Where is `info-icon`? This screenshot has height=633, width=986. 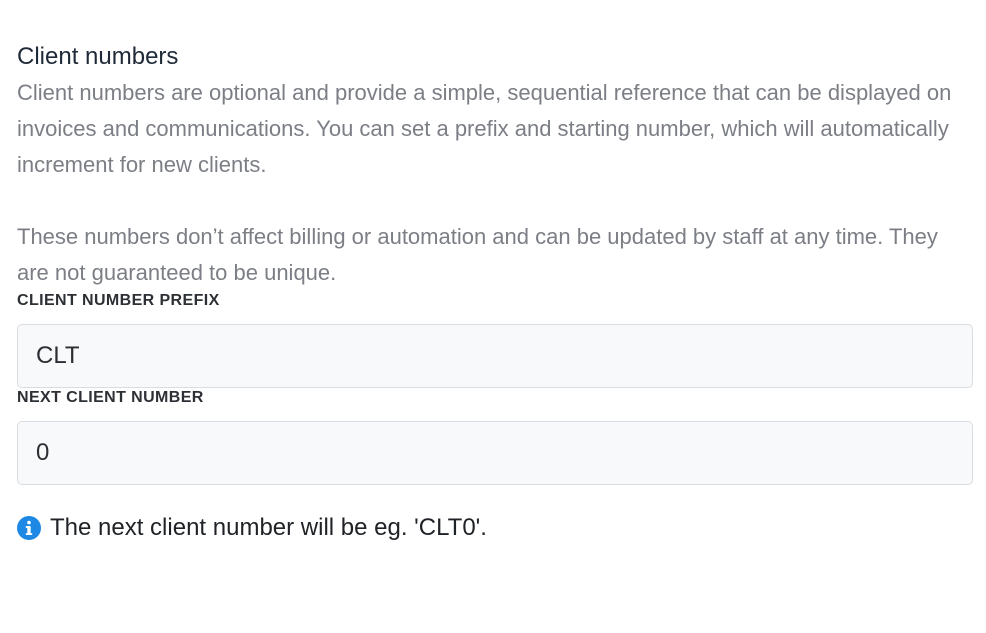
info-icon is located at coordinates (29, 528).